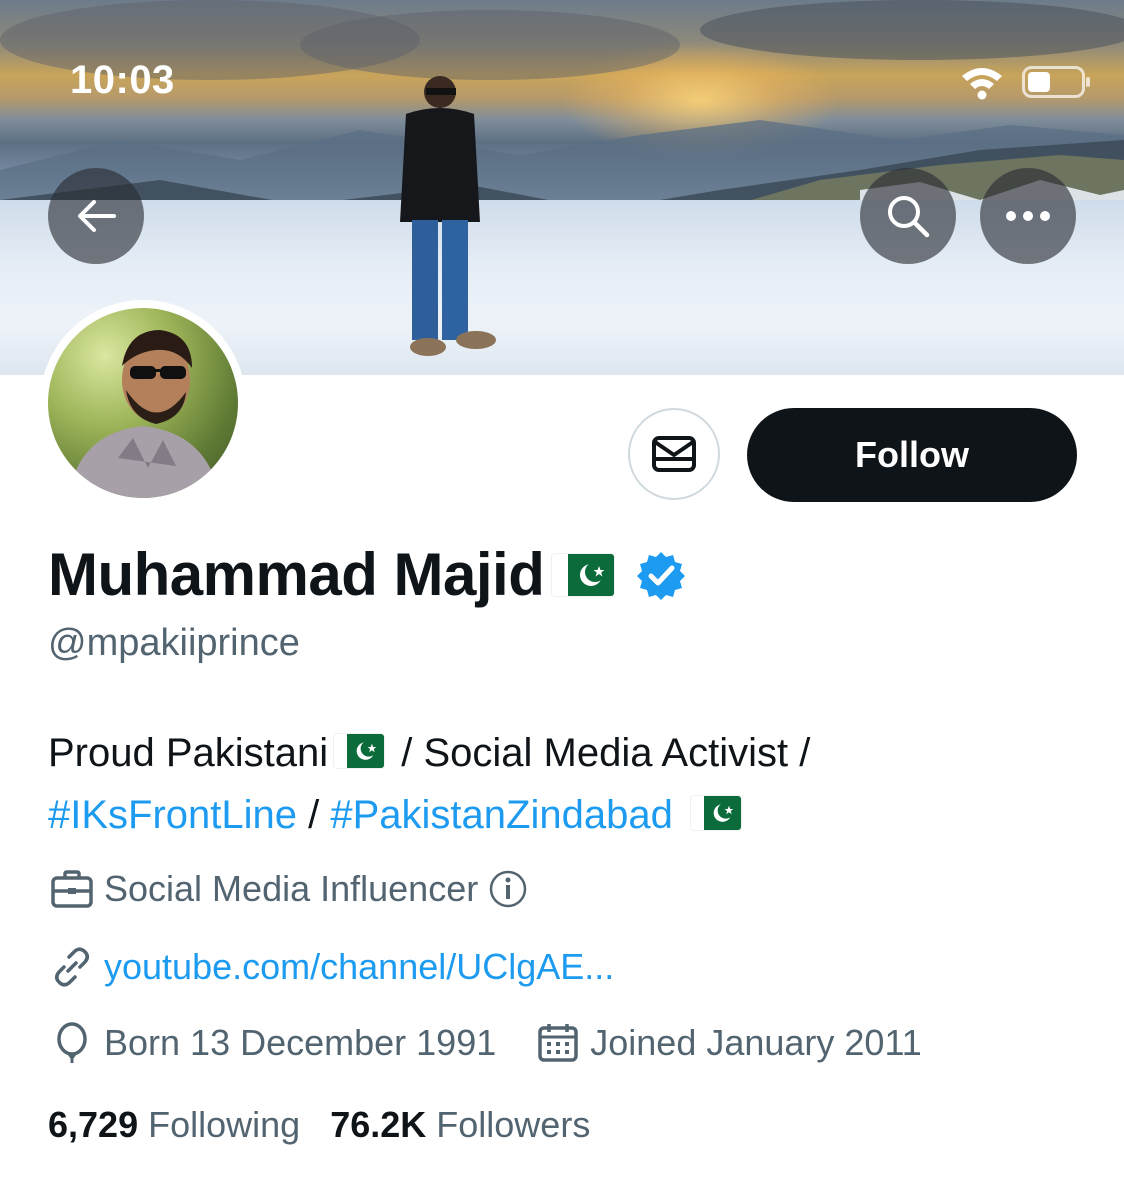  Describe the element at coordinates (72, 967) in the screenshot. I see `link-icon` at that location.